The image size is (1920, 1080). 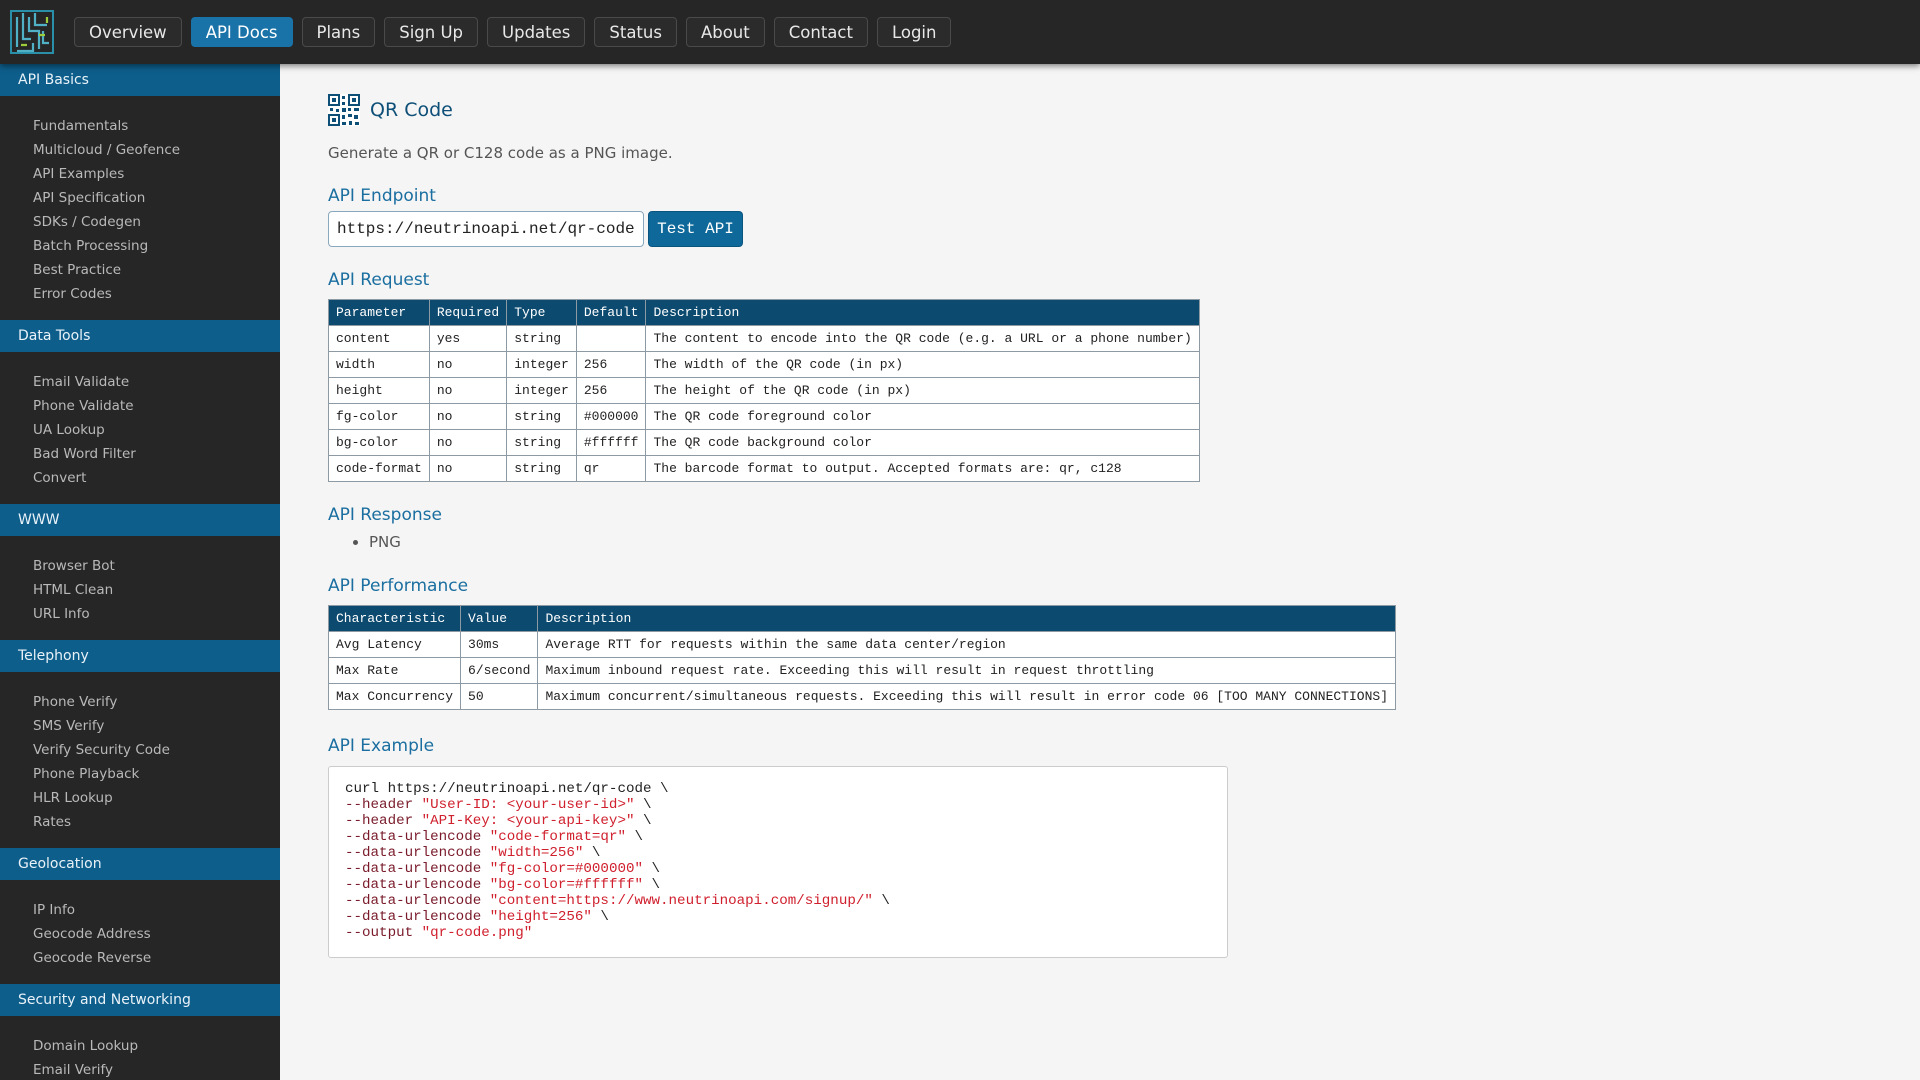 I want to click on table-cell: Max Rate, so click(x=394, y=670).